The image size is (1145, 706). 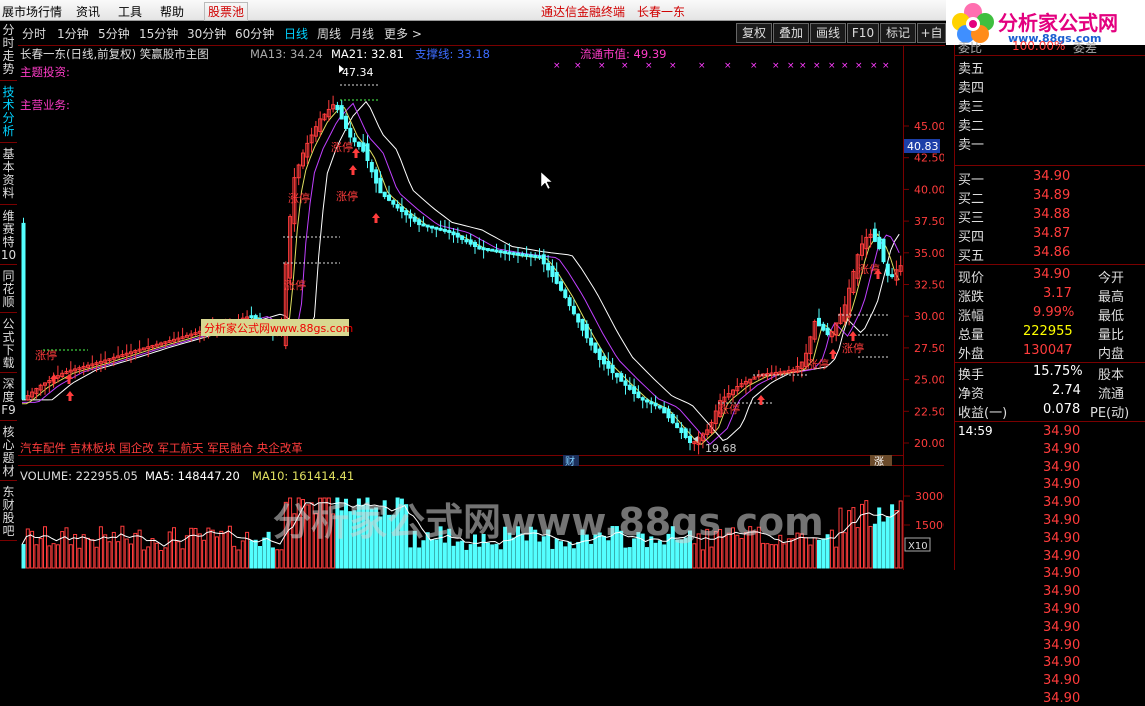 I want to click on price-axis-label: 22.50, so click(x=929, y=411).